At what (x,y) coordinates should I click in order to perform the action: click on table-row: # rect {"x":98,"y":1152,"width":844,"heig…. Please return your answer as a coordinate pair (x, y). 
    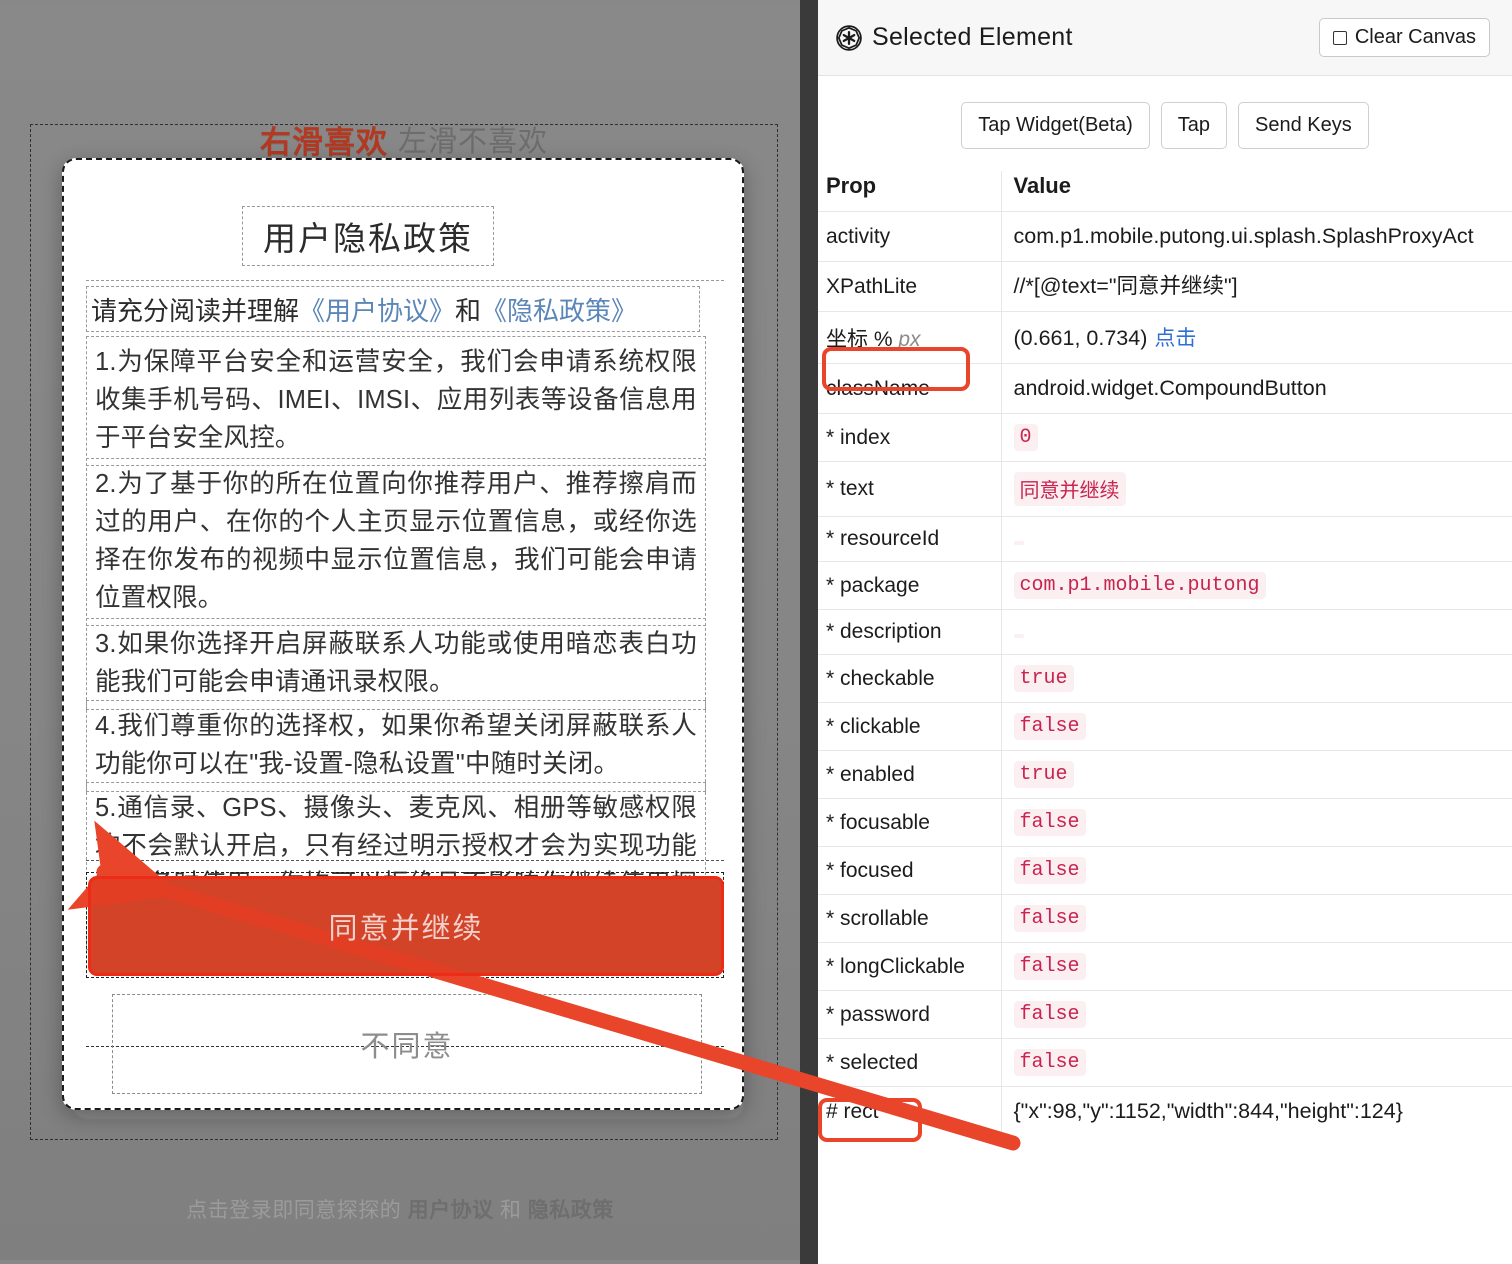
    Looking at the image, I should click on (1165, 1111).